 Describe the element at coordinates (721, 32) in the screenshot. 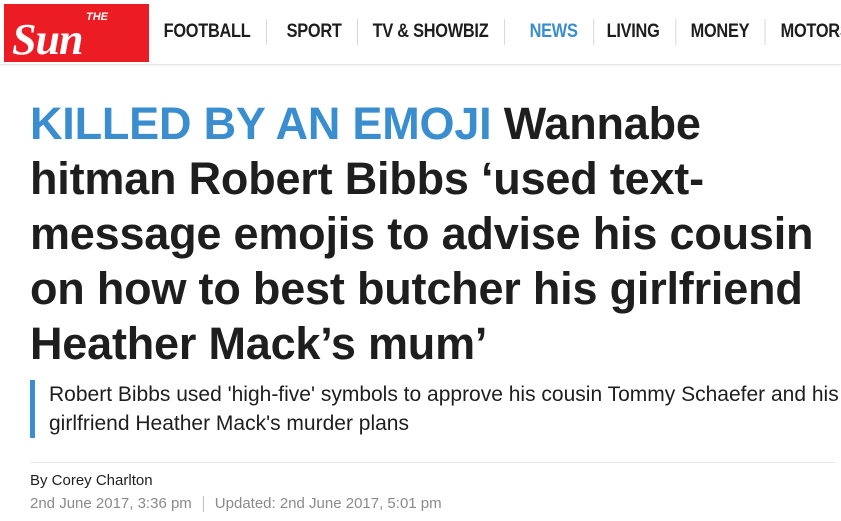

I see `nav-item-money: MONEY` at that location.